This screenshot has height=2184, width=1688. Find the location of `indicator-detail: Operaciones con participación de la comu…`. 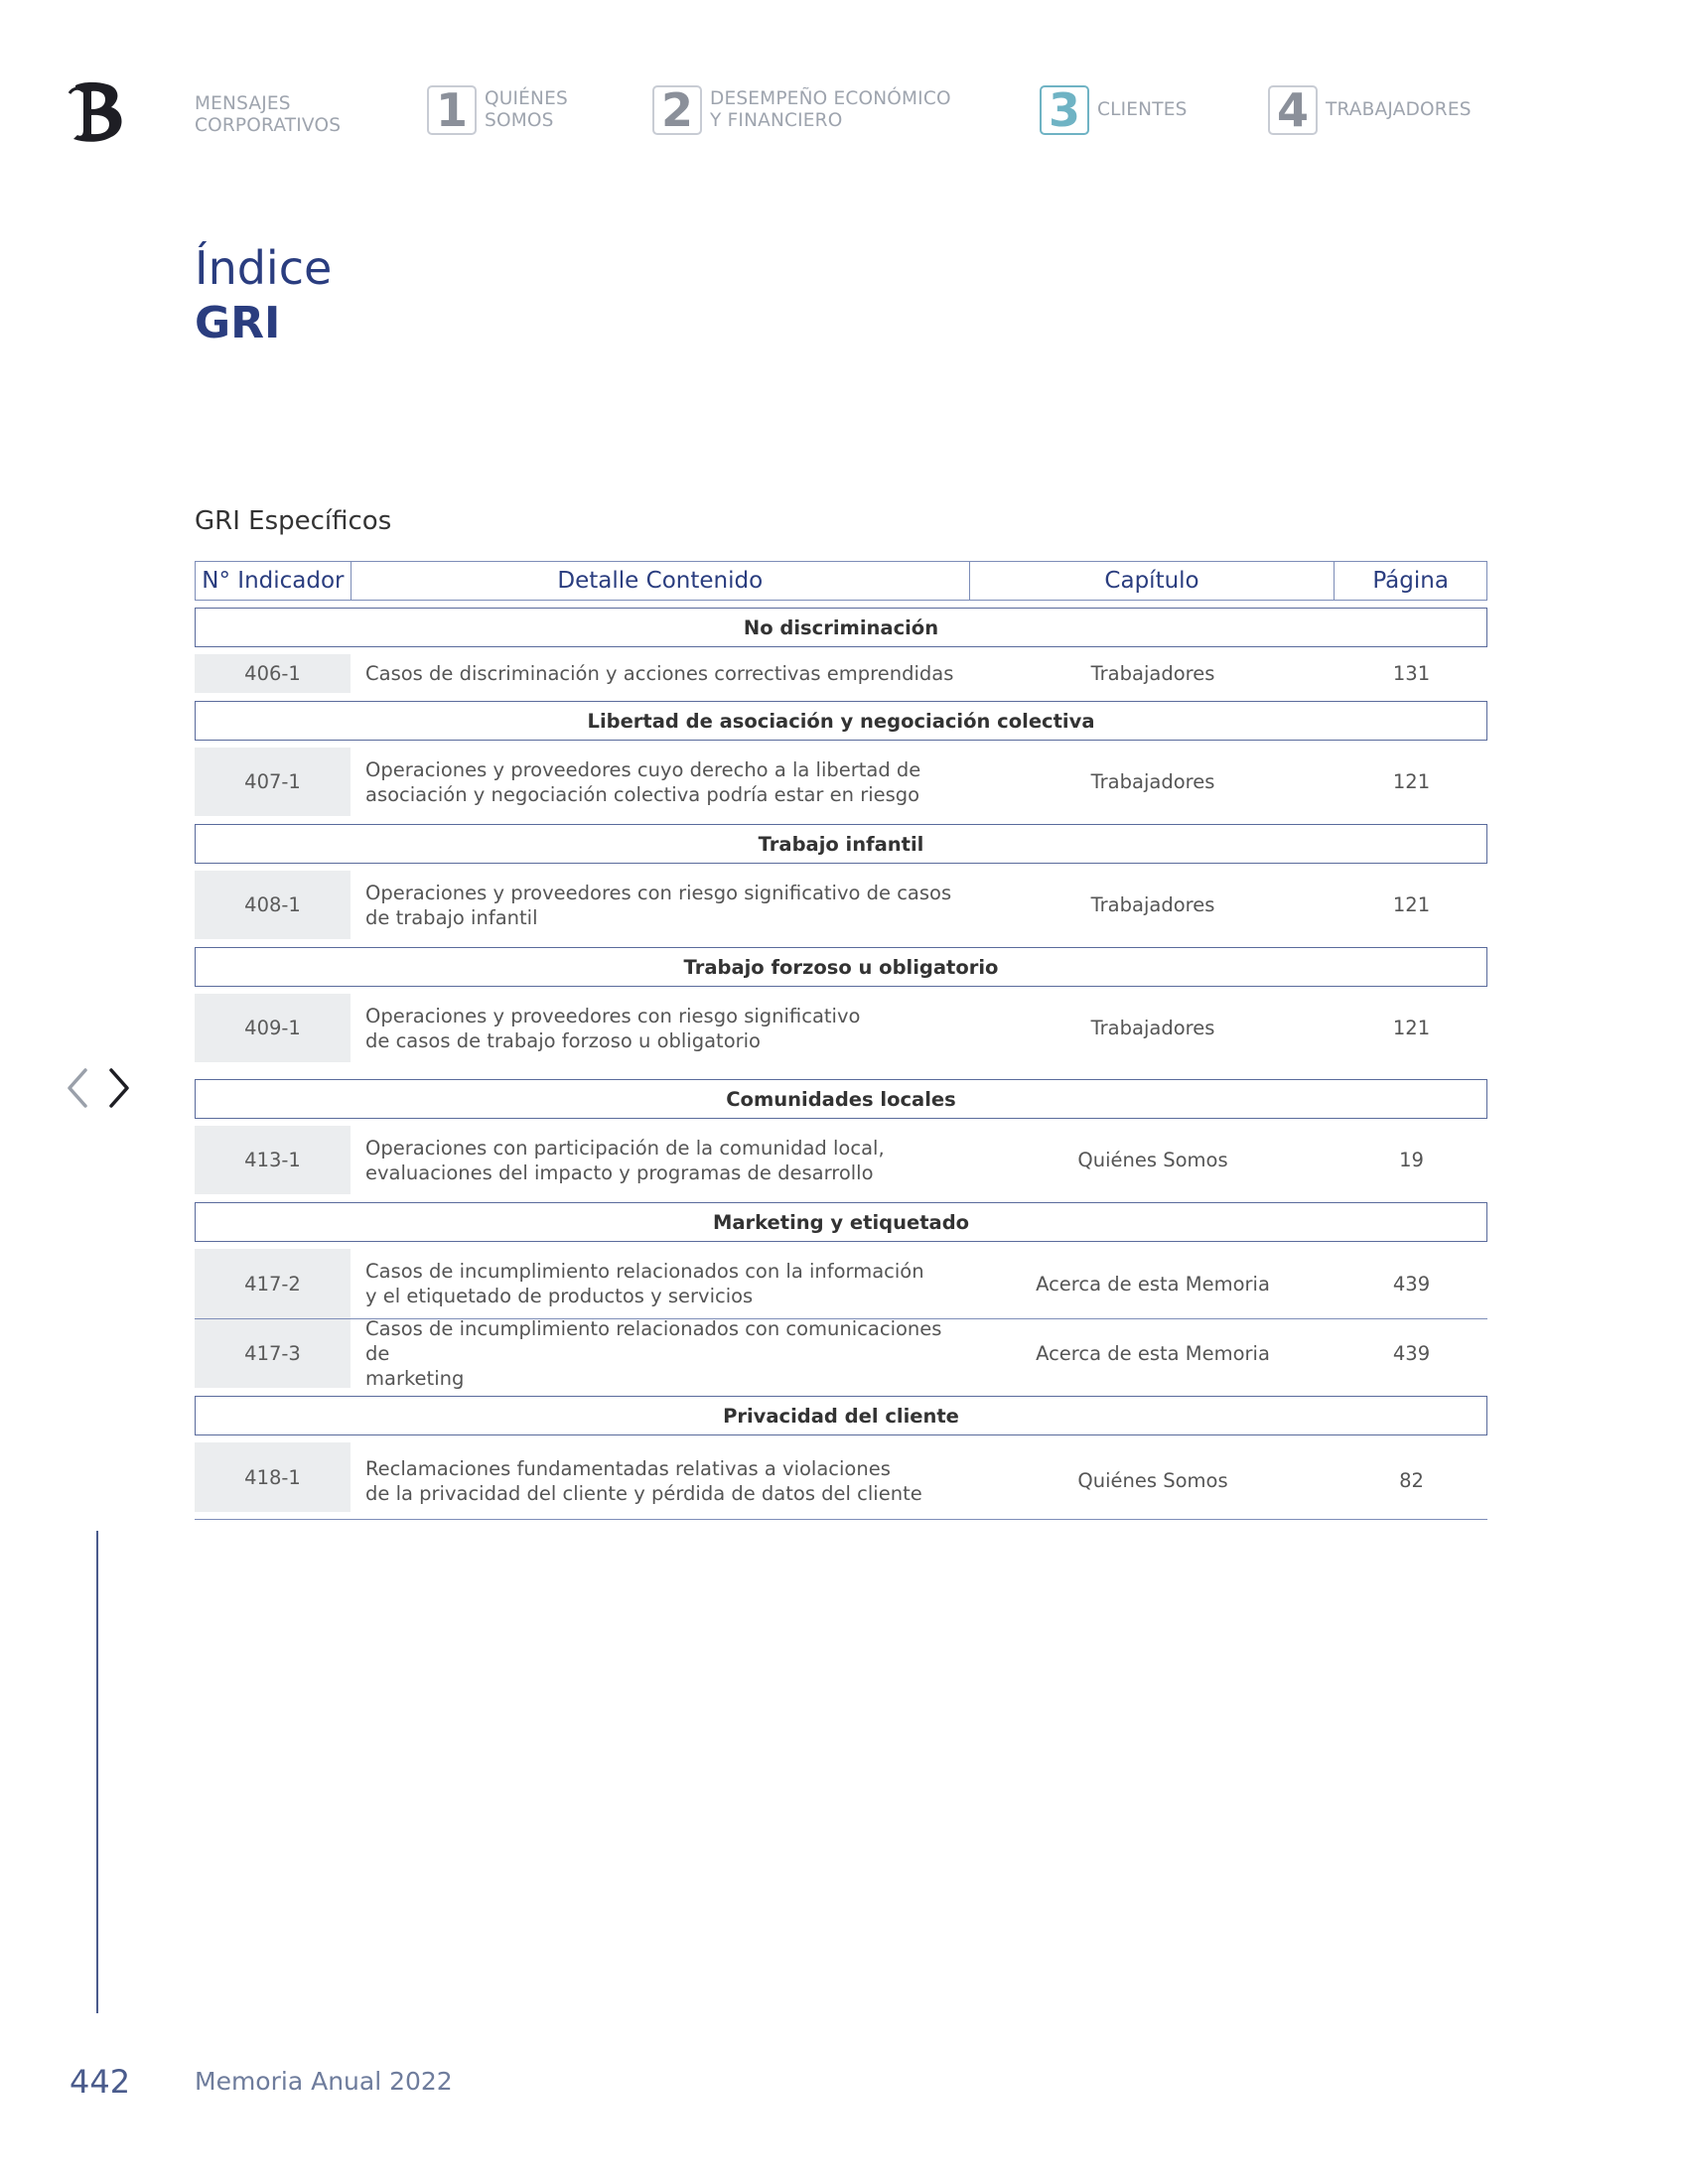

indicator-detail: Operaciones con participación de la comu… is located at coordinates (625, 1160).